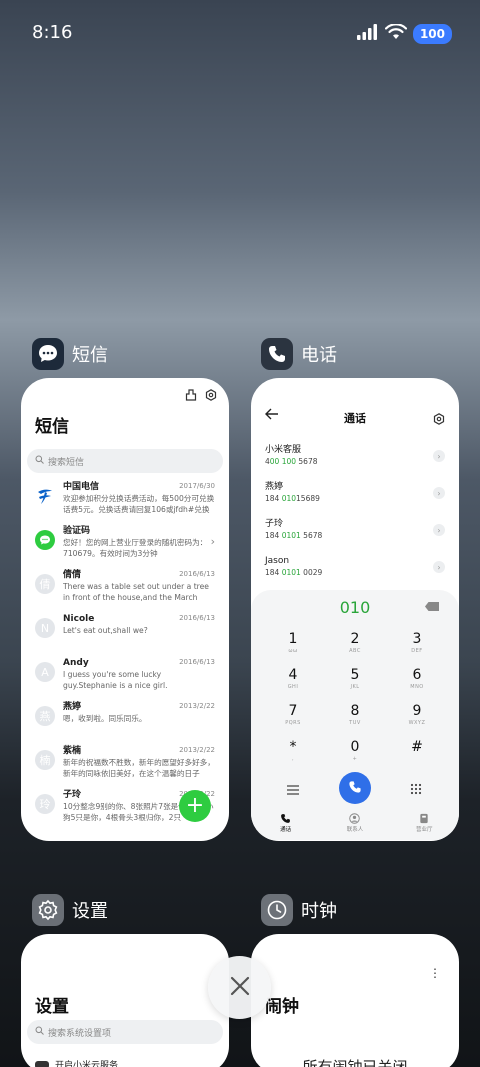 The image size is (480, 1067). I want to click on menu-icon, so click(293, 789).